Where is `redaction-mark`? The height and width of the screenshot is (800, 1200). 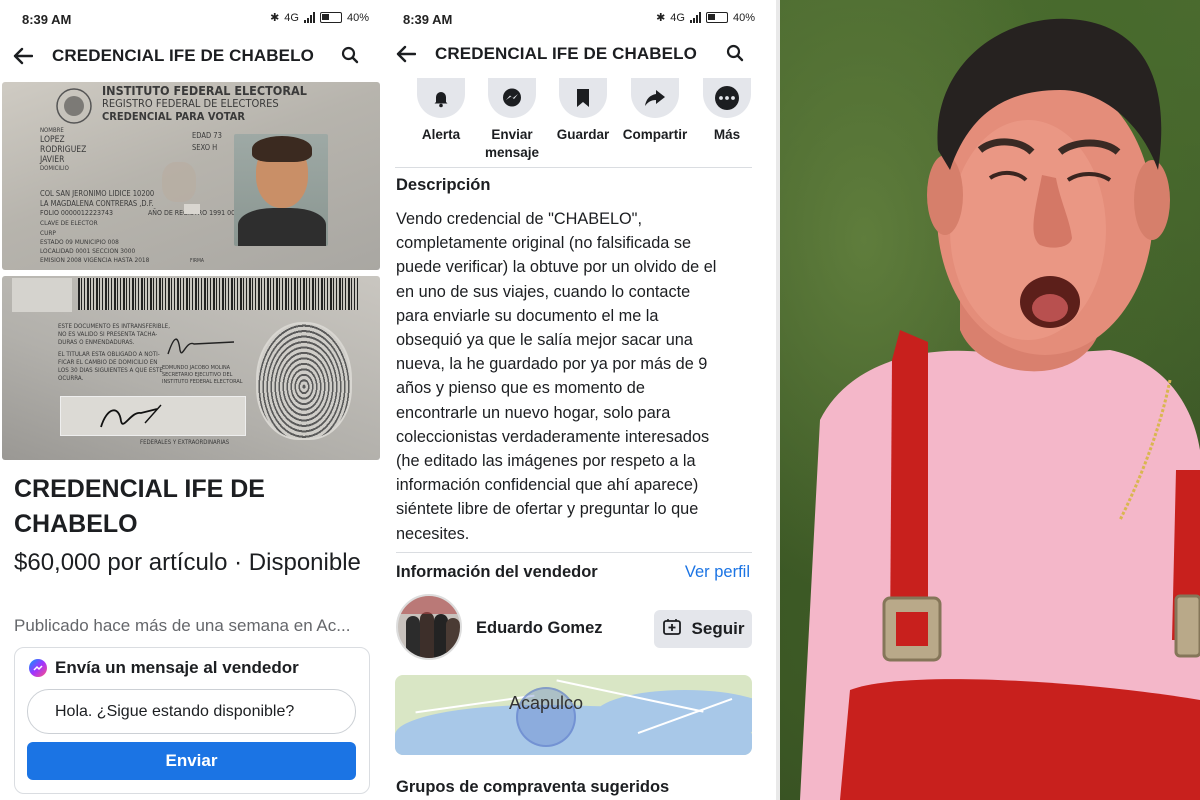
redaction-mark is located at coordinates (192, 209).